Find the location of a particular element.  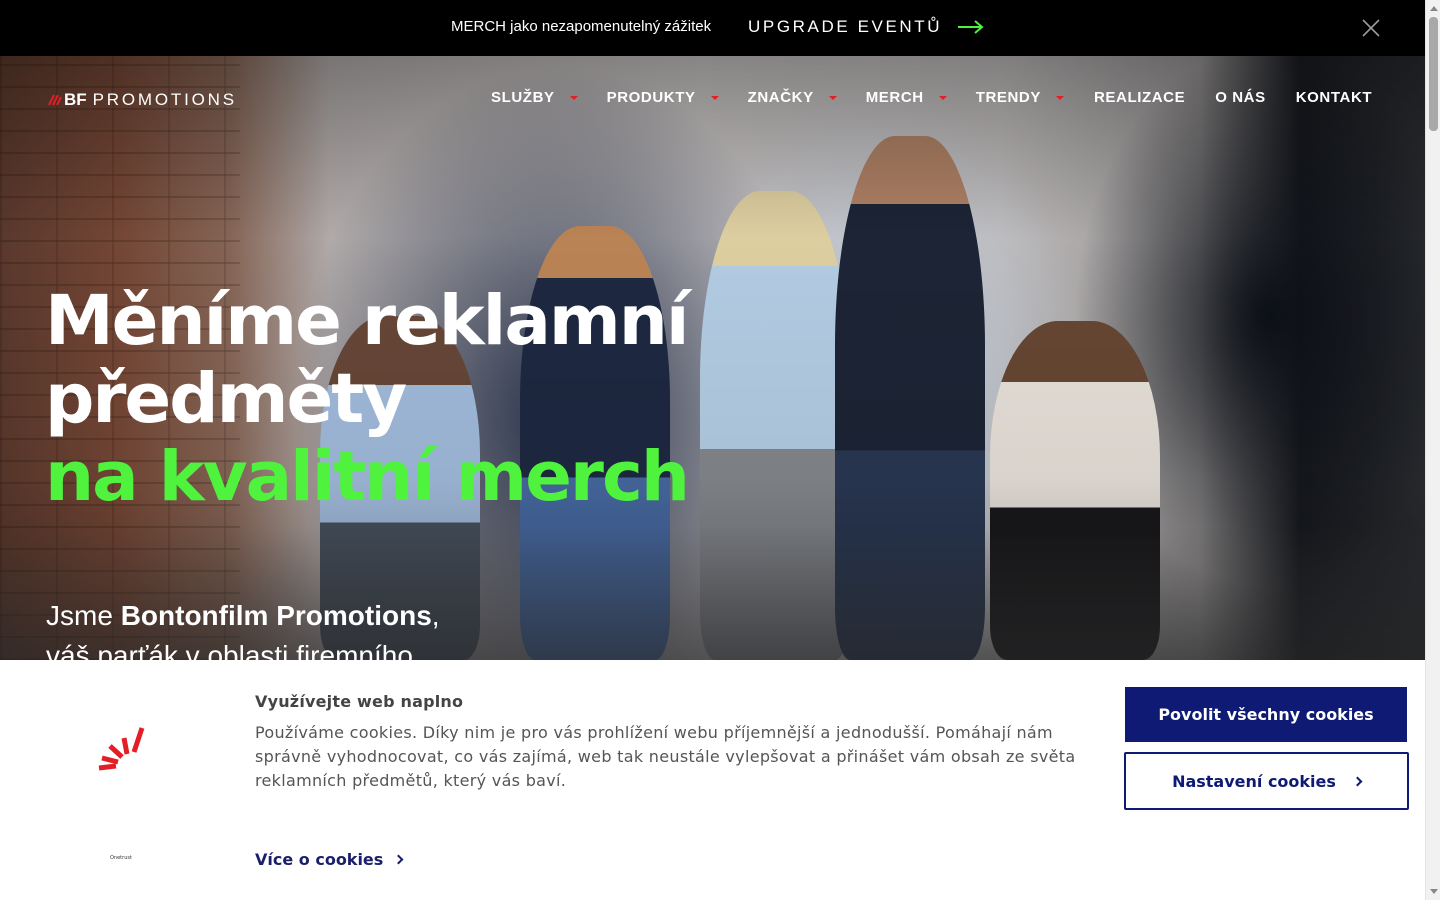

headline-highlight: na kvalitní merch is located at coordinates (367, 477).